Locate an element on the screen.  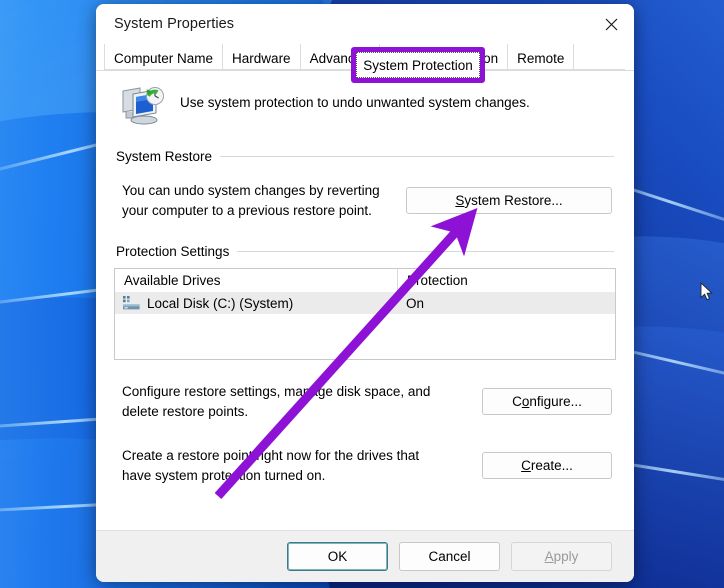
protection-settings-group-header: Protection Settings is located at coordinates (365, 251).